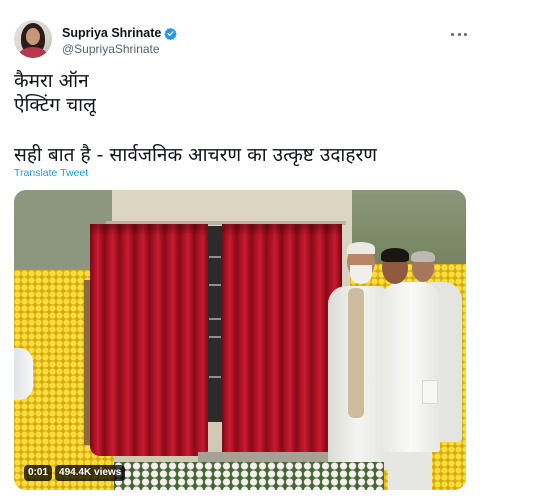  I want to click on video-overlay: 0:01 494.4K views, so click(75, 473).